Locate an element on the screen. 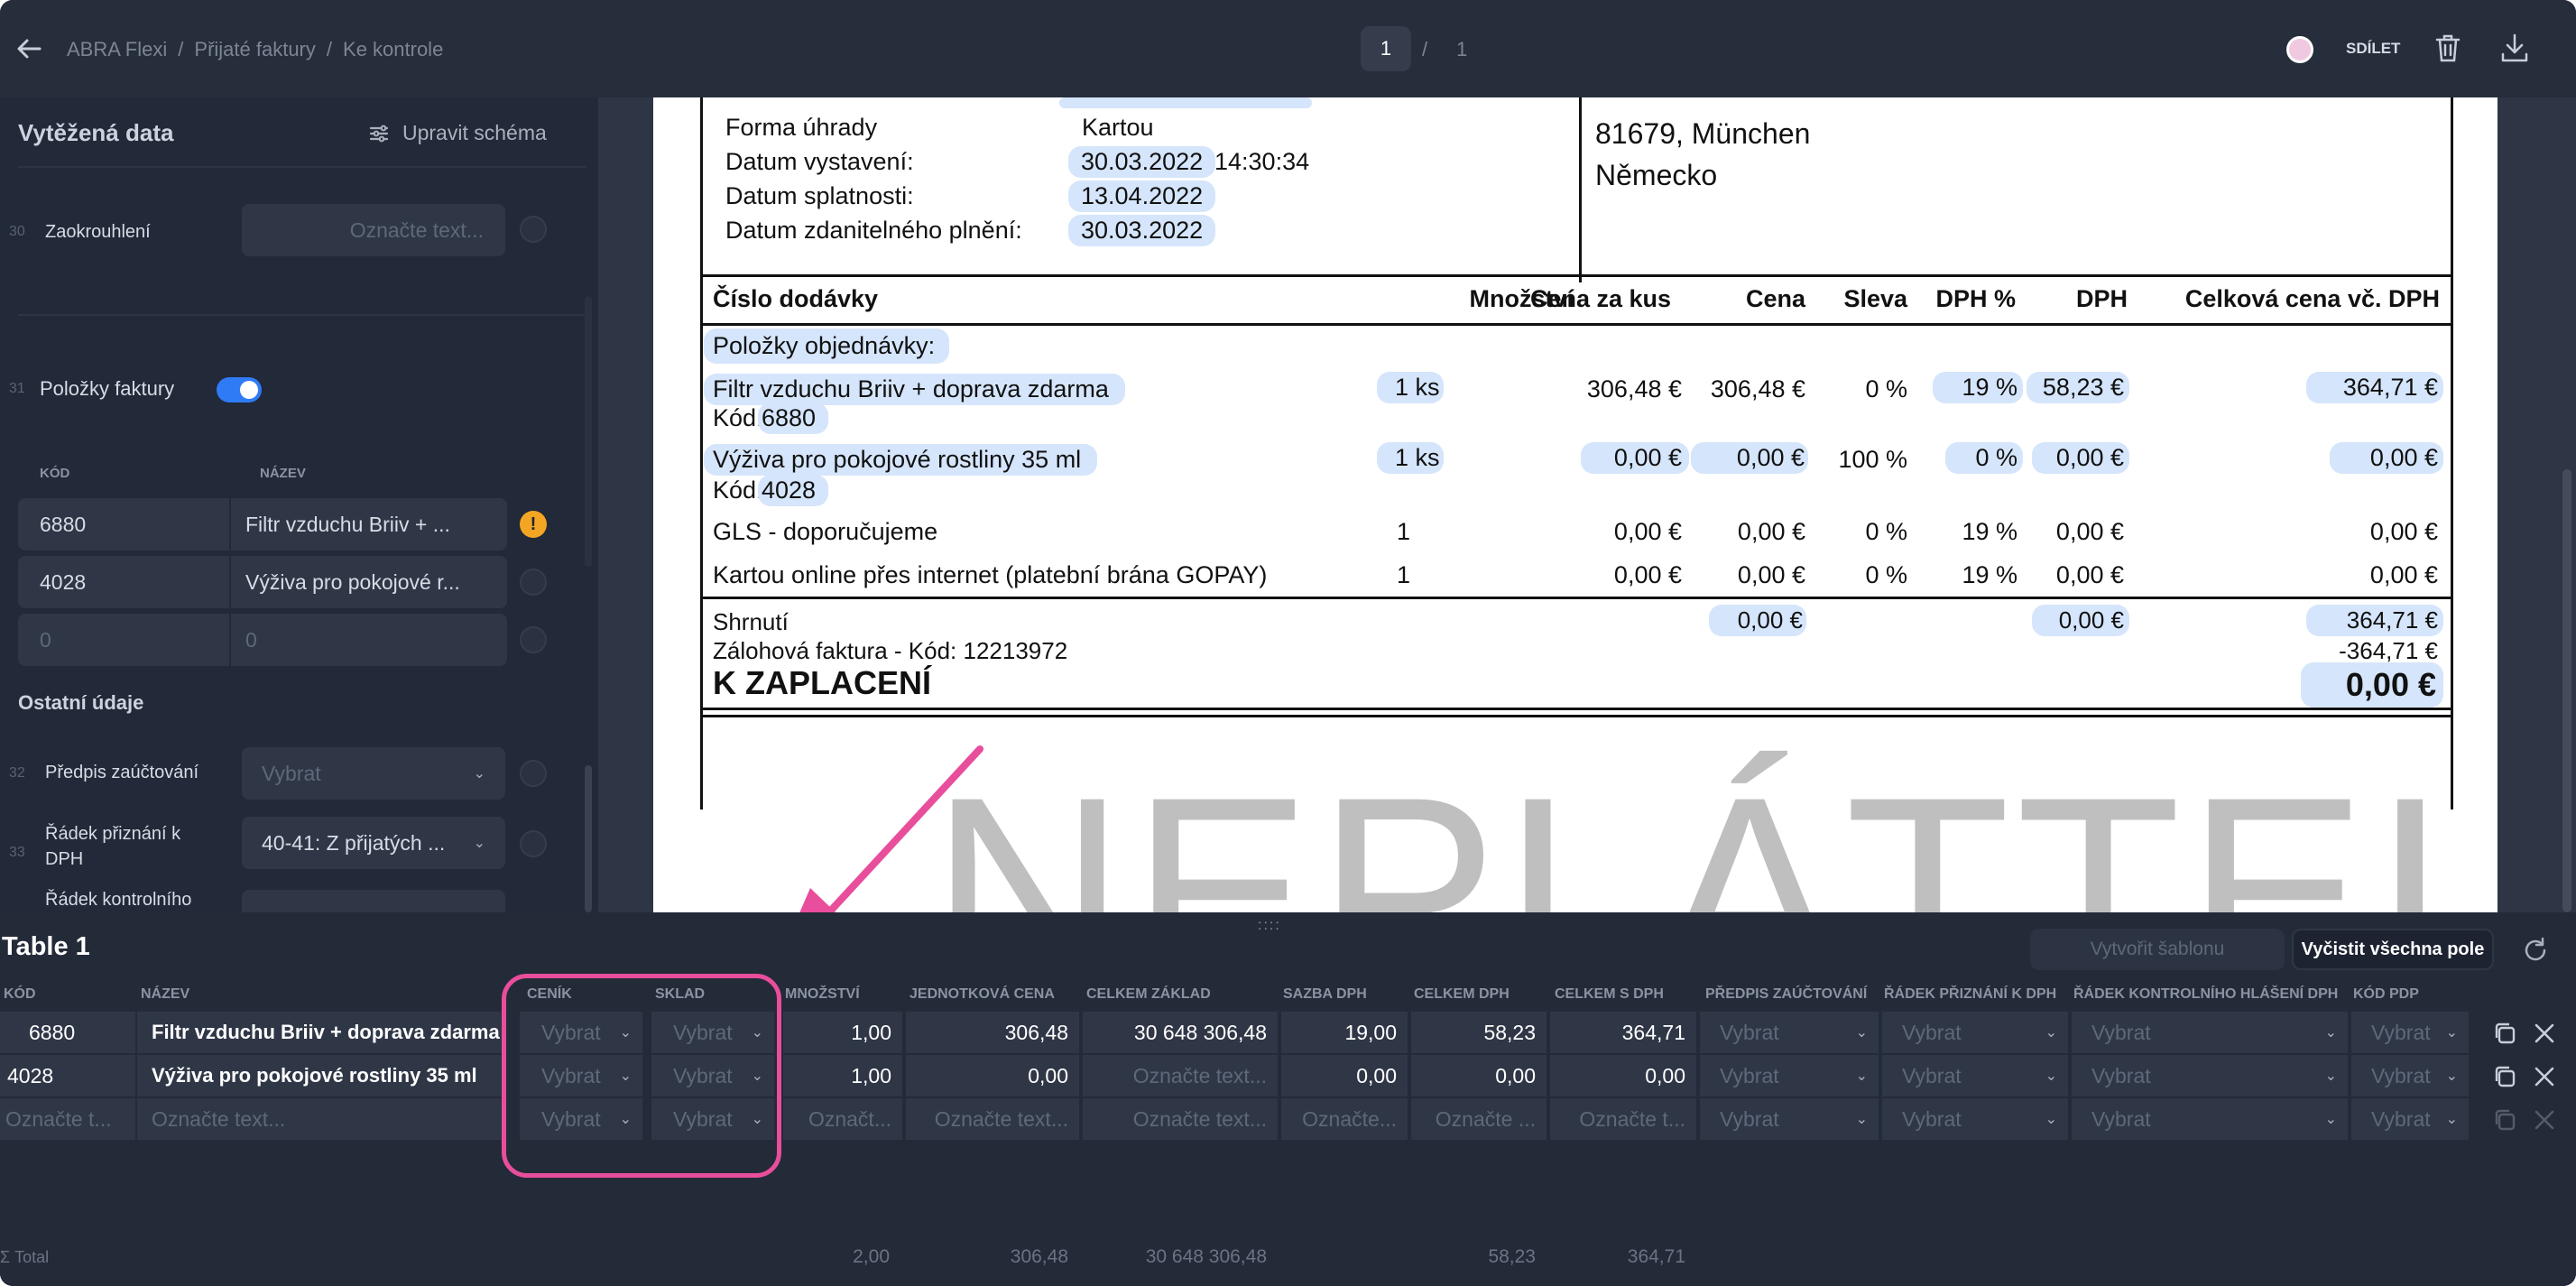 The height and width of the screenshot is (1286, 2576). row2-name: Výživa pro pokojové rostliny 35 ml is located at coordinates (901, 460).